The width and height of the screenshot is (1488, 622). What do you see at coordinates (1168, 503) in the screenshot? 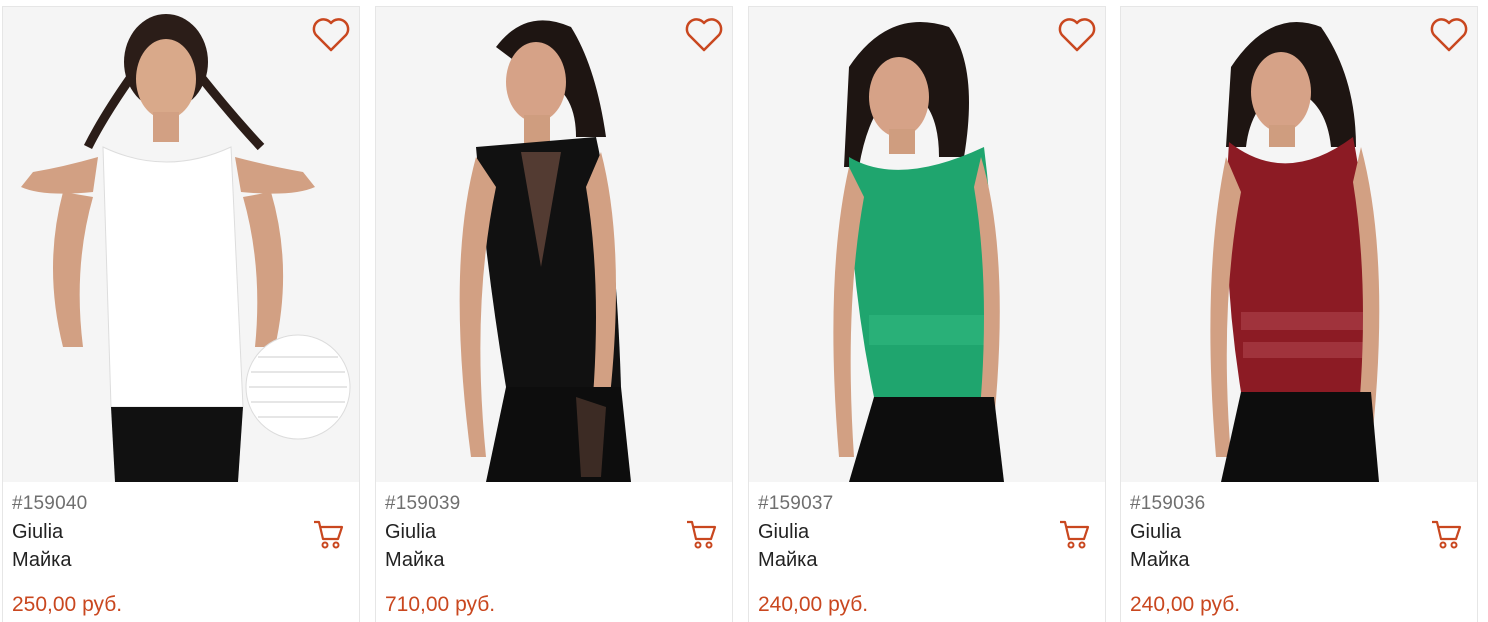
I see `product-sku: #159036` at bounding box center [1168, 503].